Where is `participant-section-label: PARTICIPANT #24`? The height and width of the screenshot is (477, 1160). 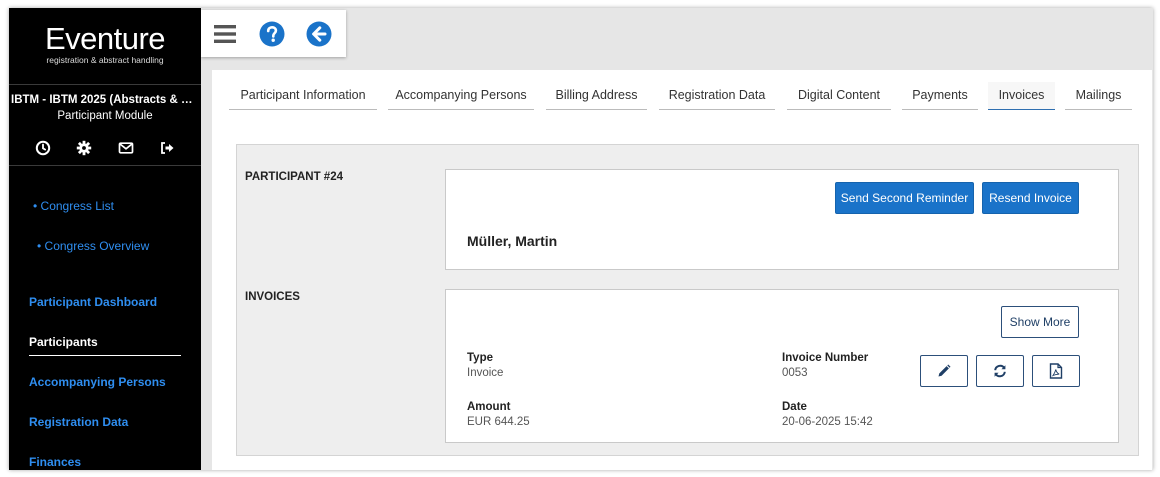 participant-section-label: PARTICIPANT #24 is located at coordinates (294, 177).